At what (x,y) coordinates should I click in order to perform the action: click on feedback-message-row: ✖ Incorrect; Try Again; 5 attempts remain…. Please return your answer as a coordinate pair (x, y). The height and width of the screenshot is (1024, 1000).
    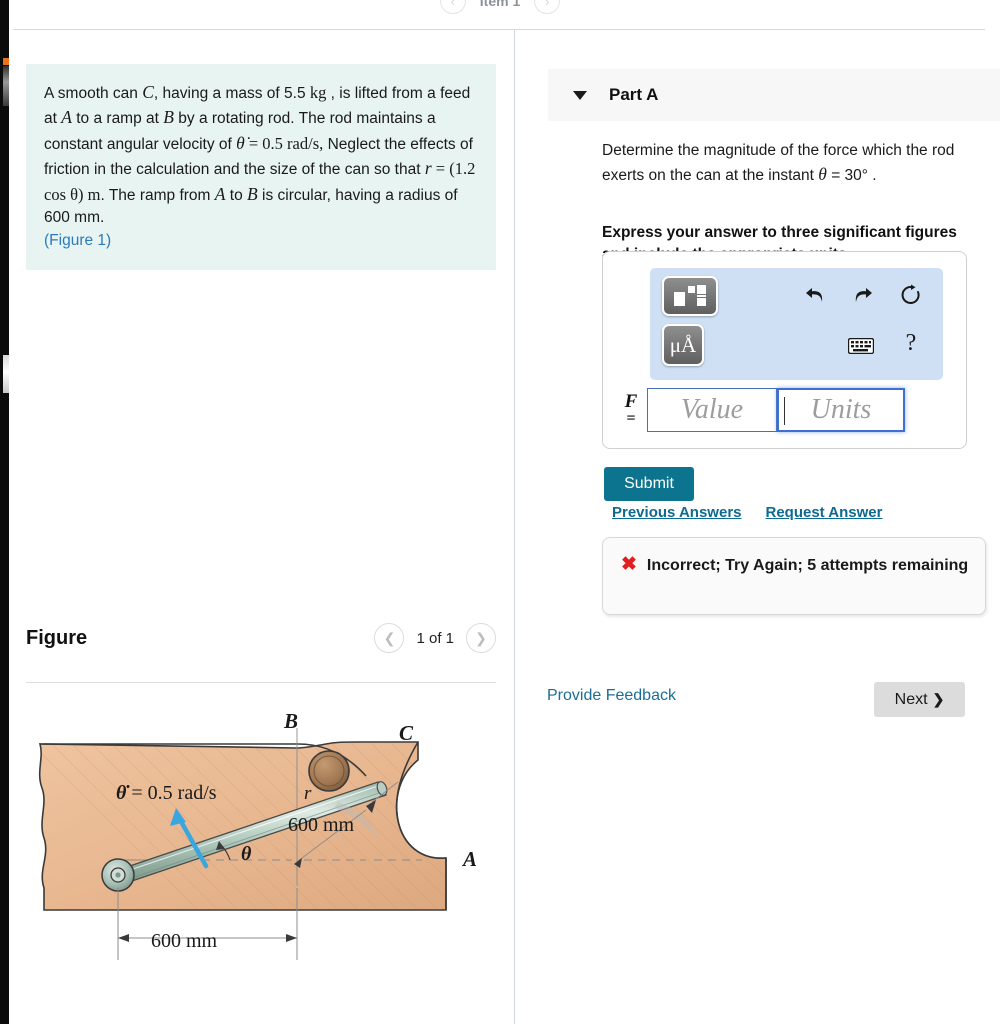
    Looking at the image, I should click on (795, 565).